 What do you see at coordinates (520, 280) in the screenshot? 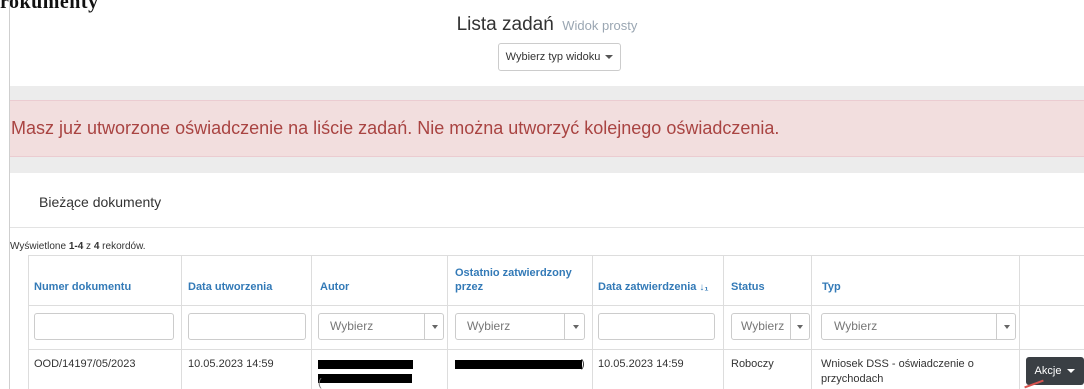
I see `column-header-ostatnio-zatwierdzony-przez: Ostatnio zatwierdzony przez` at bounding box center [520, 280].